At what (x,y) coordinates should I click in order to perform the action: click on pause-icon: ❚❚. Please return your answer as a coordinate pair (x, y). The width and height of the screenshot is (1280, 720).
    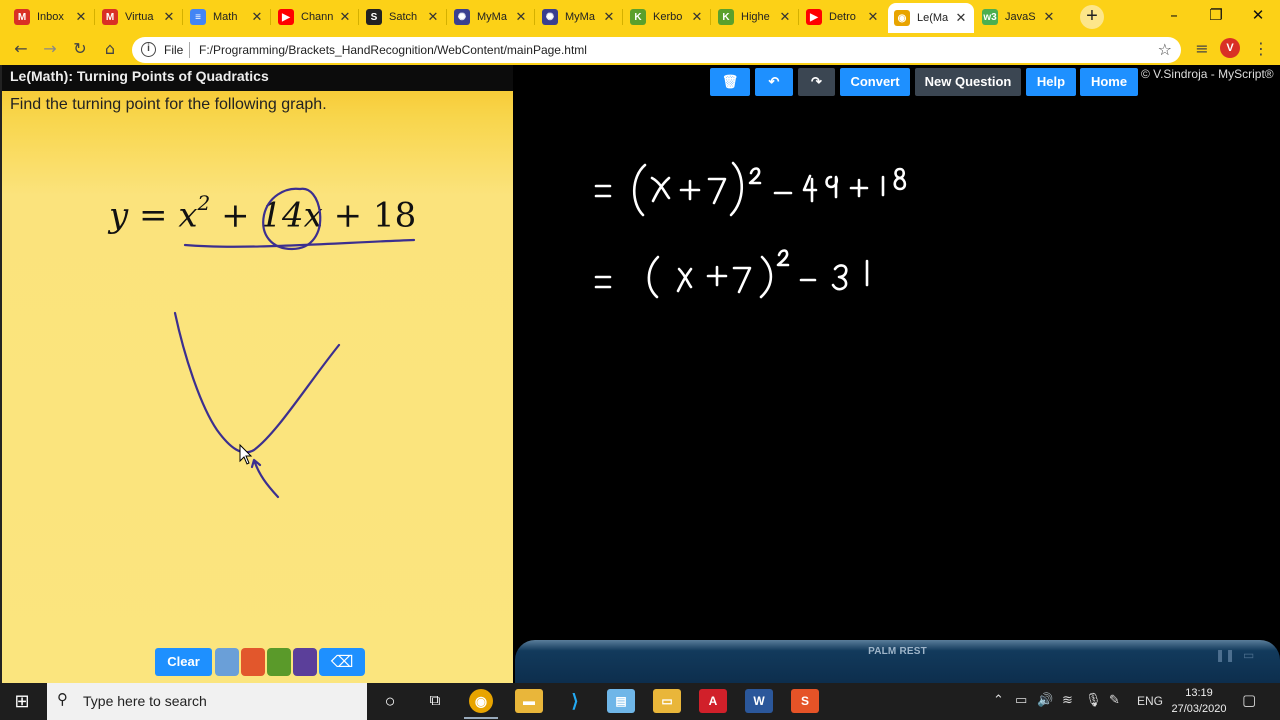
    Looking at the image, I should click on (1225, 655).